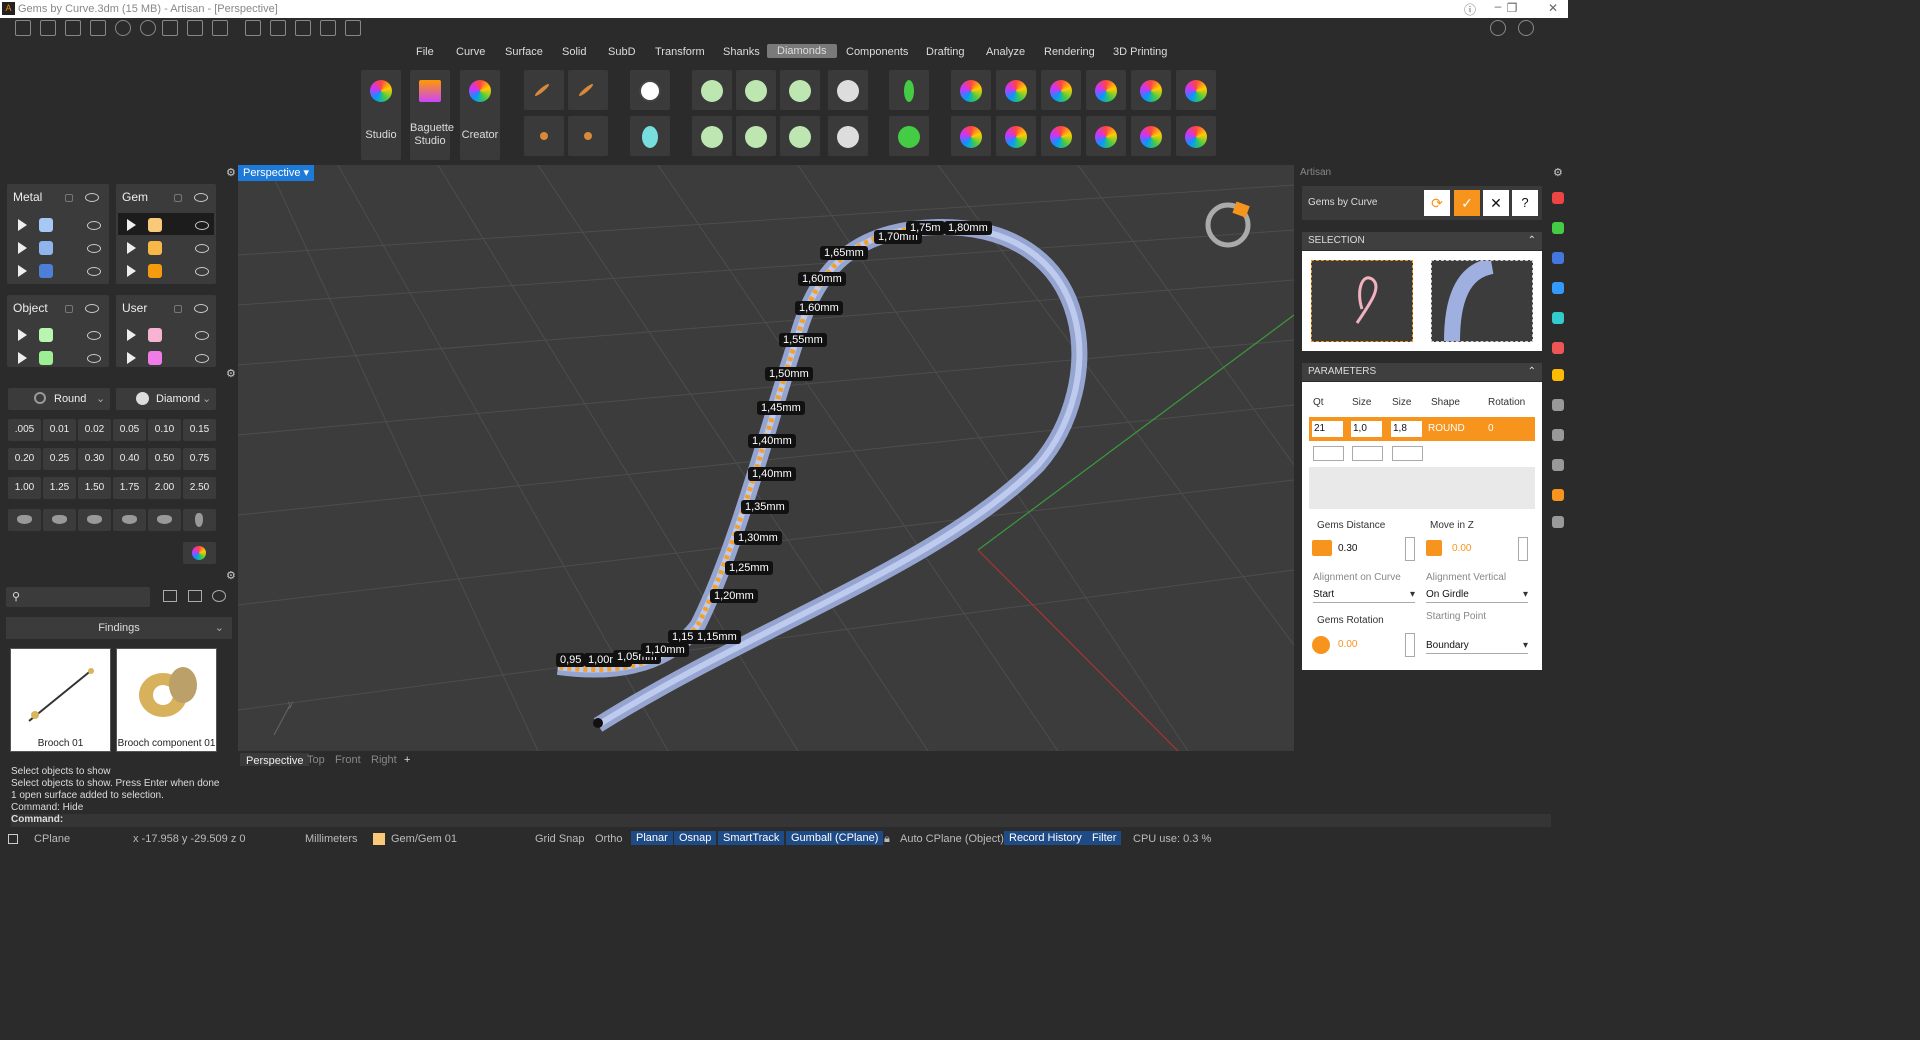  Describe the element at coordinates (129, 520) in the screenshot. I see `cut-style-4-icon` at that location.